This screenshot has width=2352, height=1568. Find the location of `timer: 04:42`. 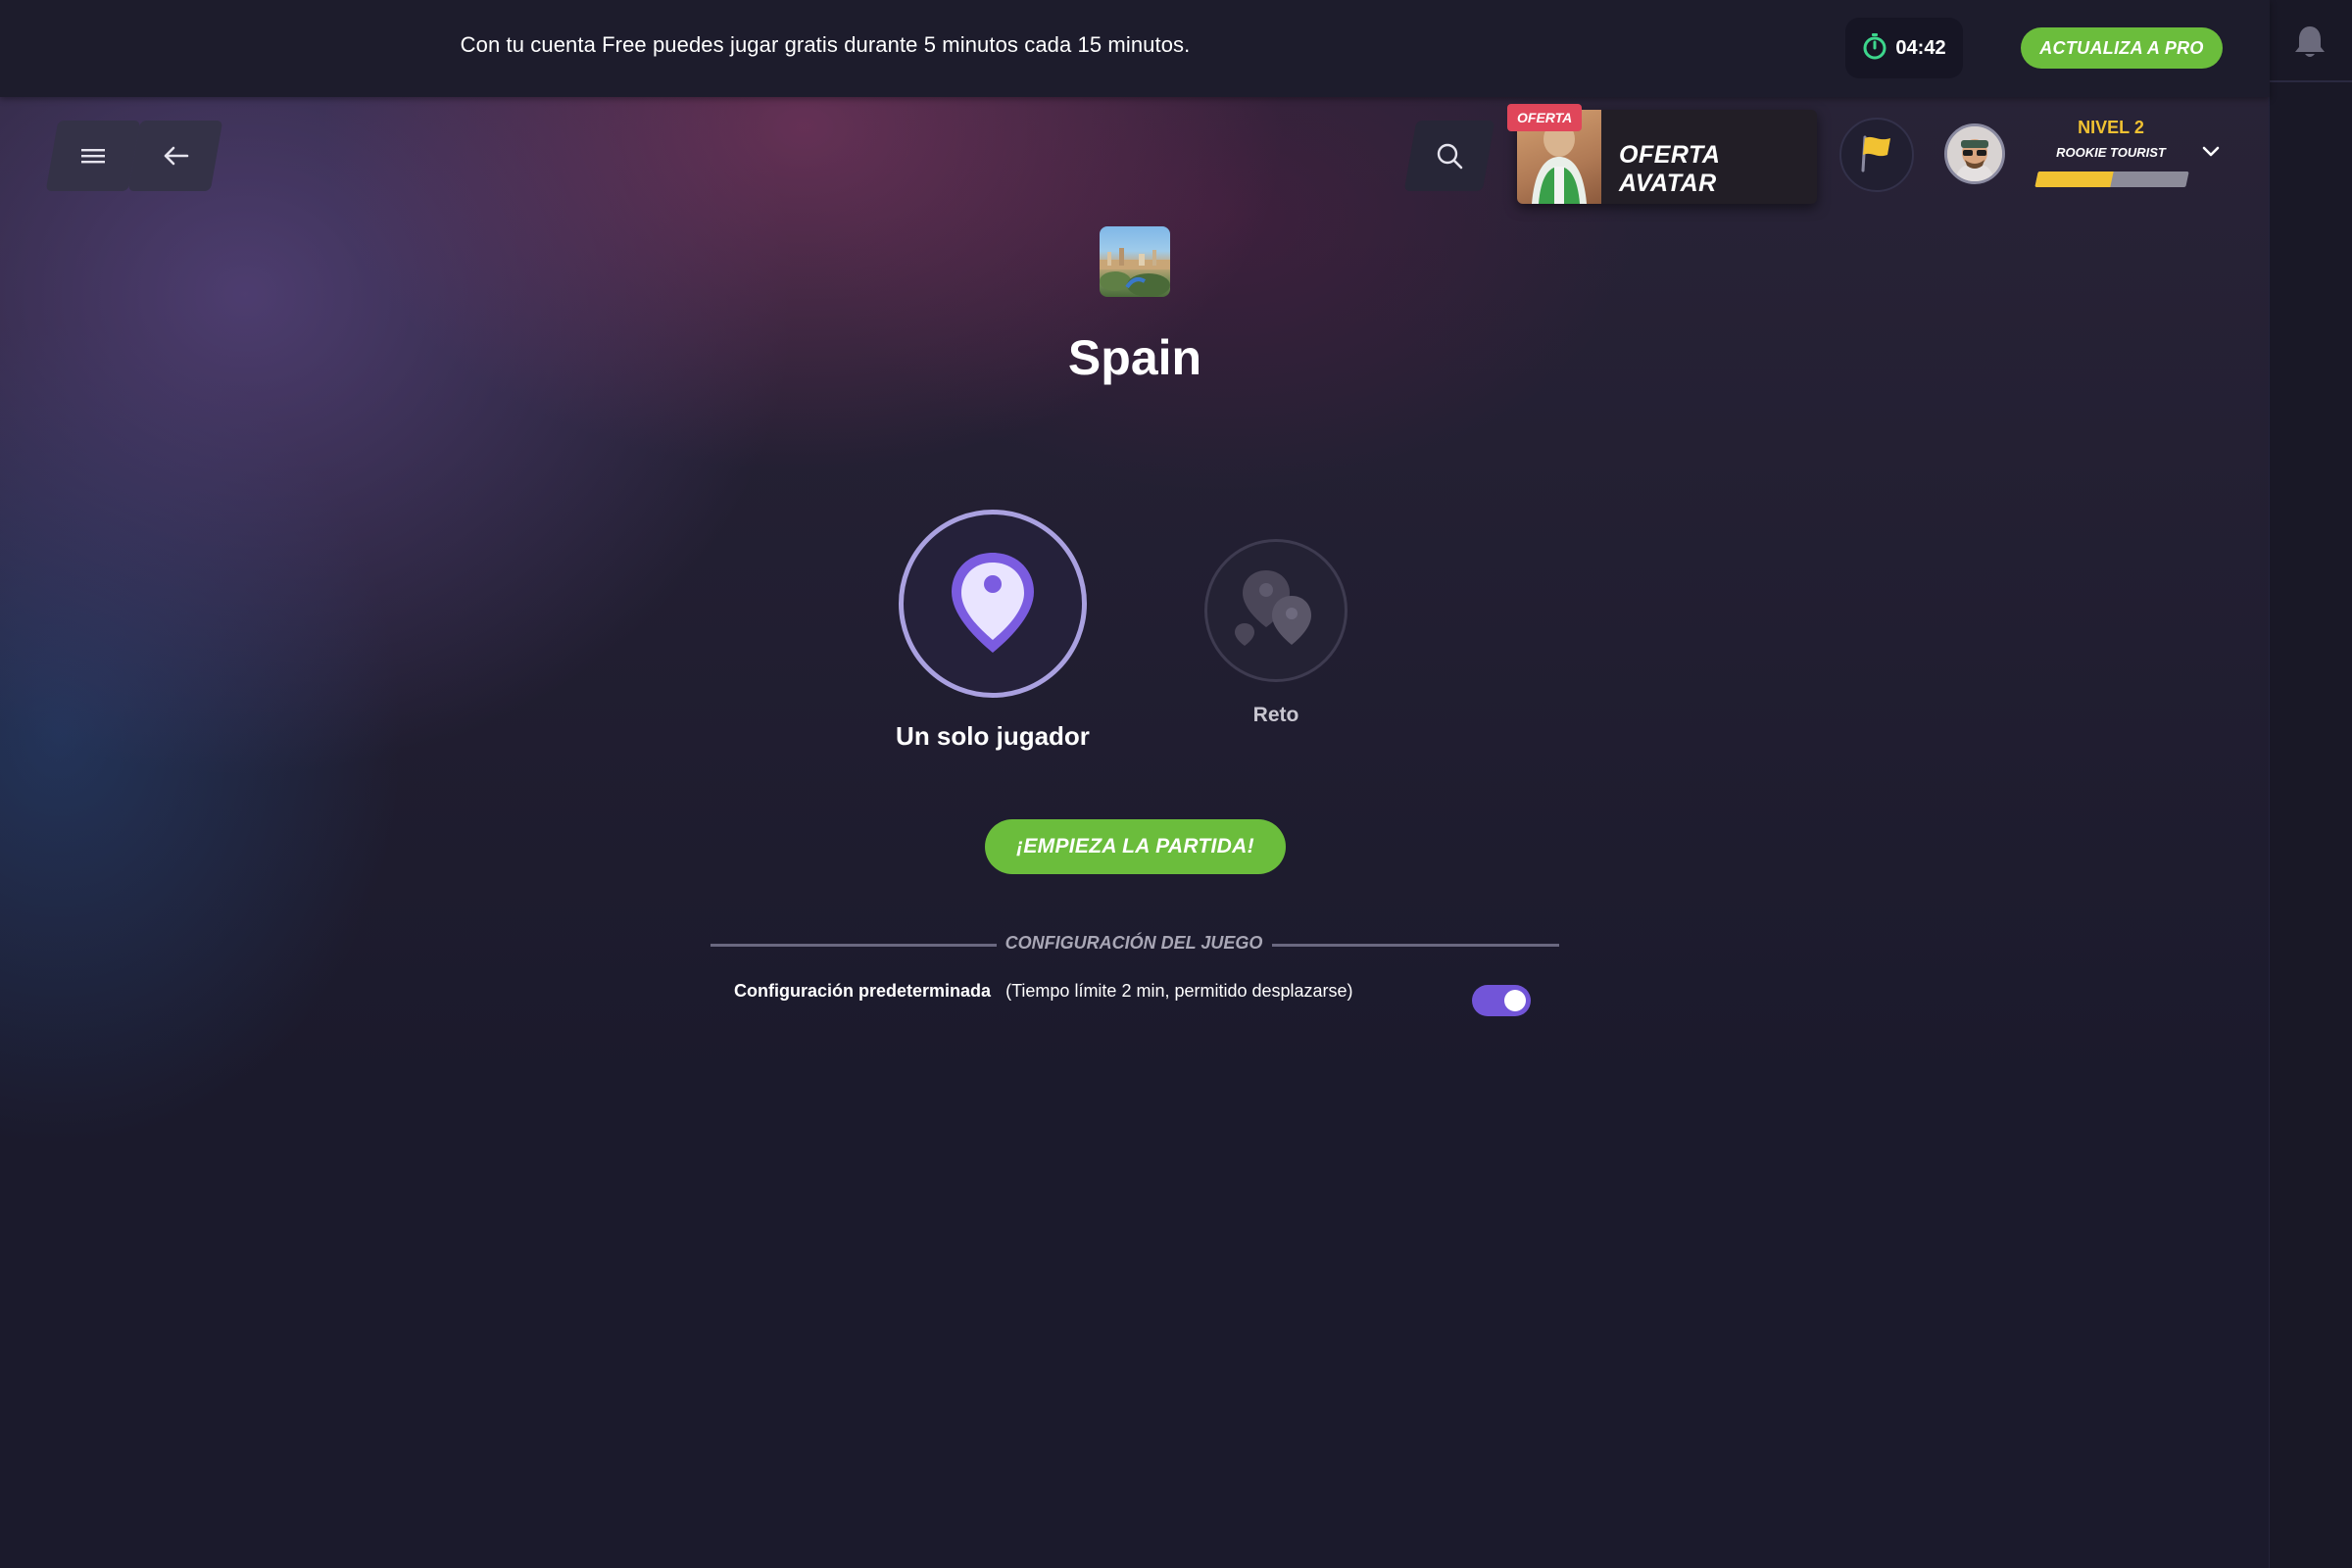

timer: 04:42 is located at coordinates (1904, 48).